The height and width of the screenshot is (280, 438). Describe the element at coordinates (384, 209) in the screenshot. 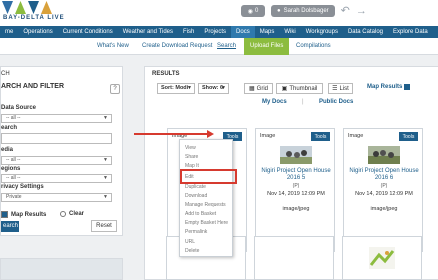

I see `doc-format: image/jpeg` at that location.